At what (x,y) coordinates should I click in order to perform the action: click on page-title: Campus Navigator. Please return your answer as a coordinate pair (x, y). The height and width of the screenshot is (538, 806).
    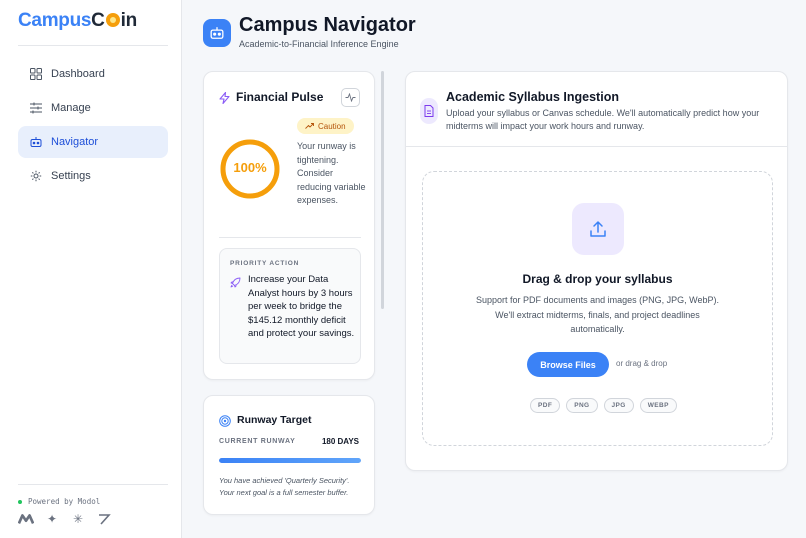
    Looking at the image, I should click on (327, 25).